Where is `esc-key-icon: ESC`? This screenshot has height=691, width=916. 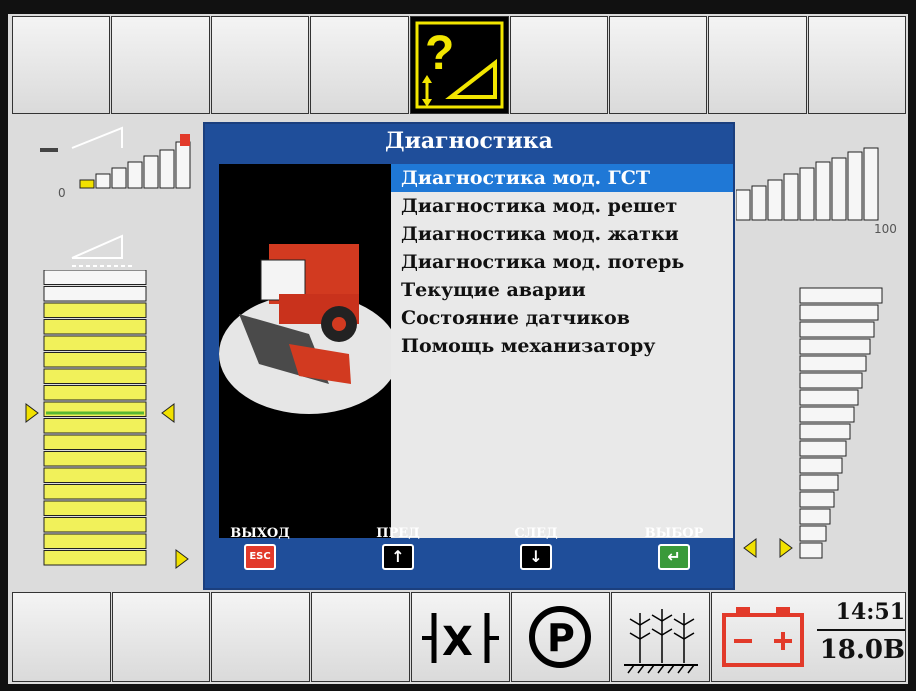 esc-key-icon: ESC is located at coordinates (260, 557).